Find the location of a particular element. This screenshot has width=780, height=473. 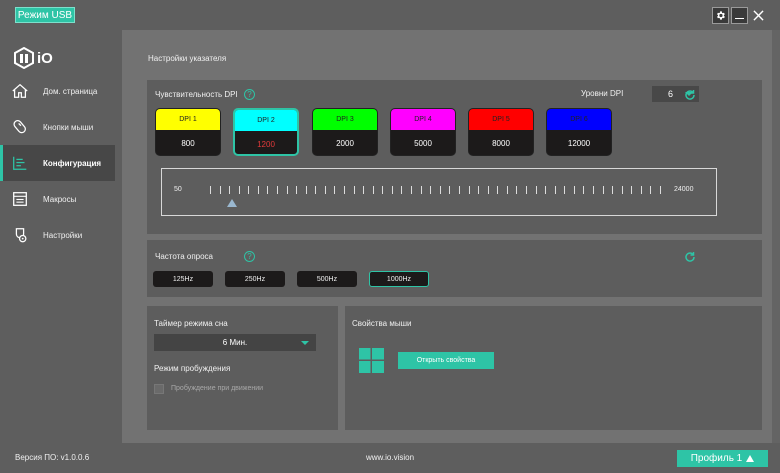

sidebar-item-configuration: Конфигурация is located at coordinates (57, 163).